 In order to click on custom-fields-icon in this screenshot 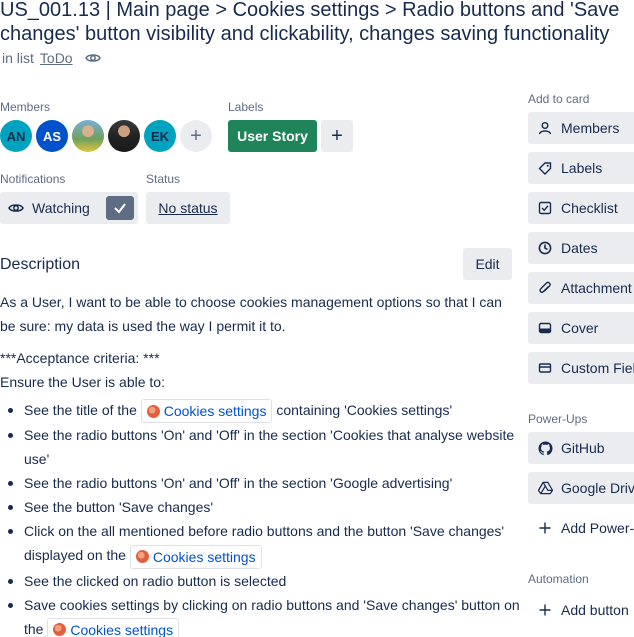, I will do `click(545, 368)`.